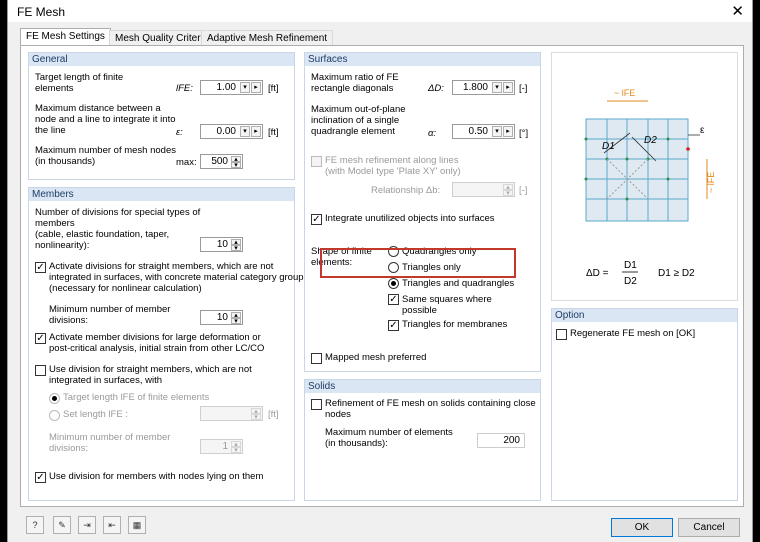 Image resolution: width=760 pixels, height=542 pixels. Describe the element at coordinates (483, 189) in the screenshot. I see `relationship-input: ▴ ▾` at that location.